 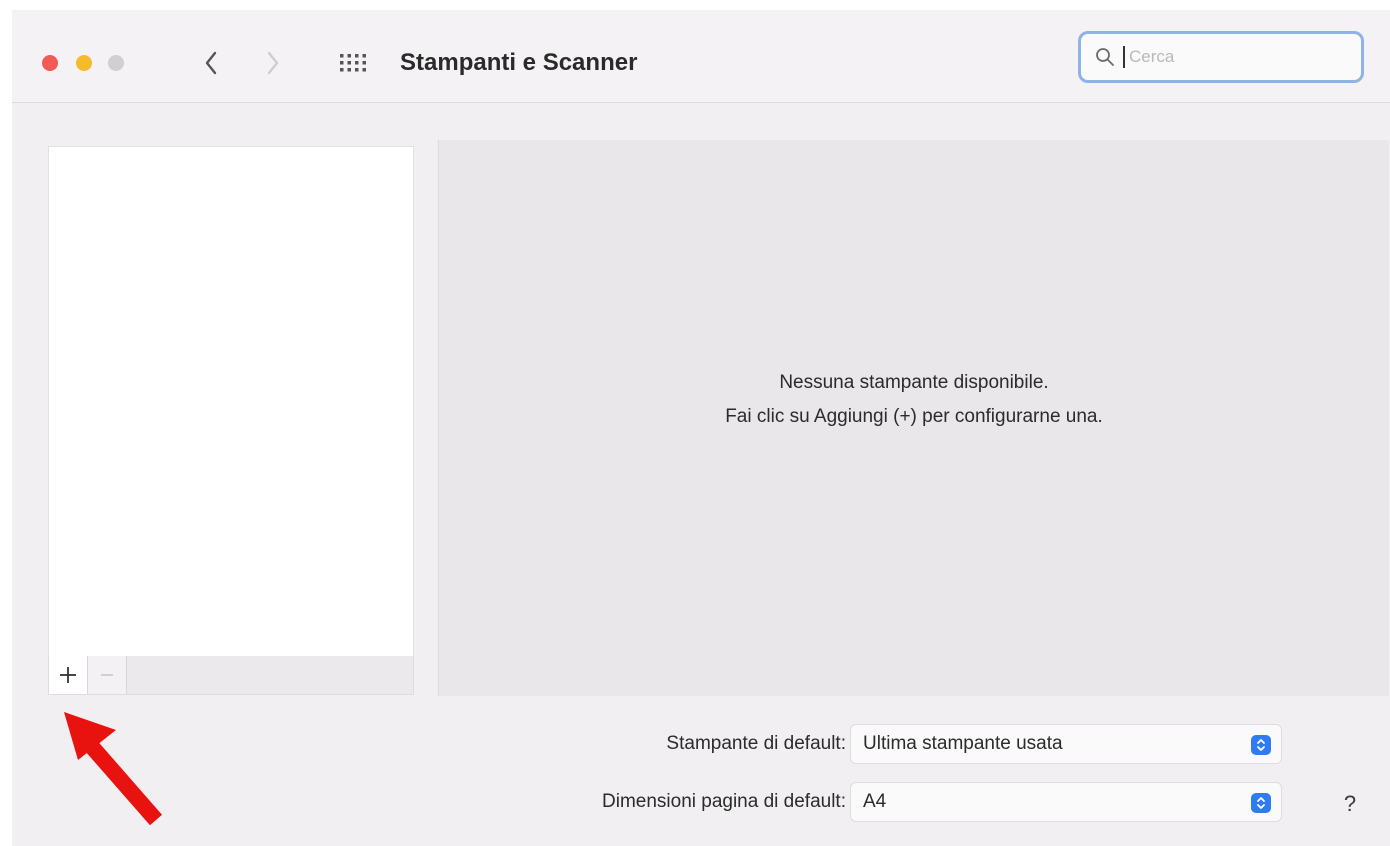 I want to click on search-field, so click(x=1221, y=57).